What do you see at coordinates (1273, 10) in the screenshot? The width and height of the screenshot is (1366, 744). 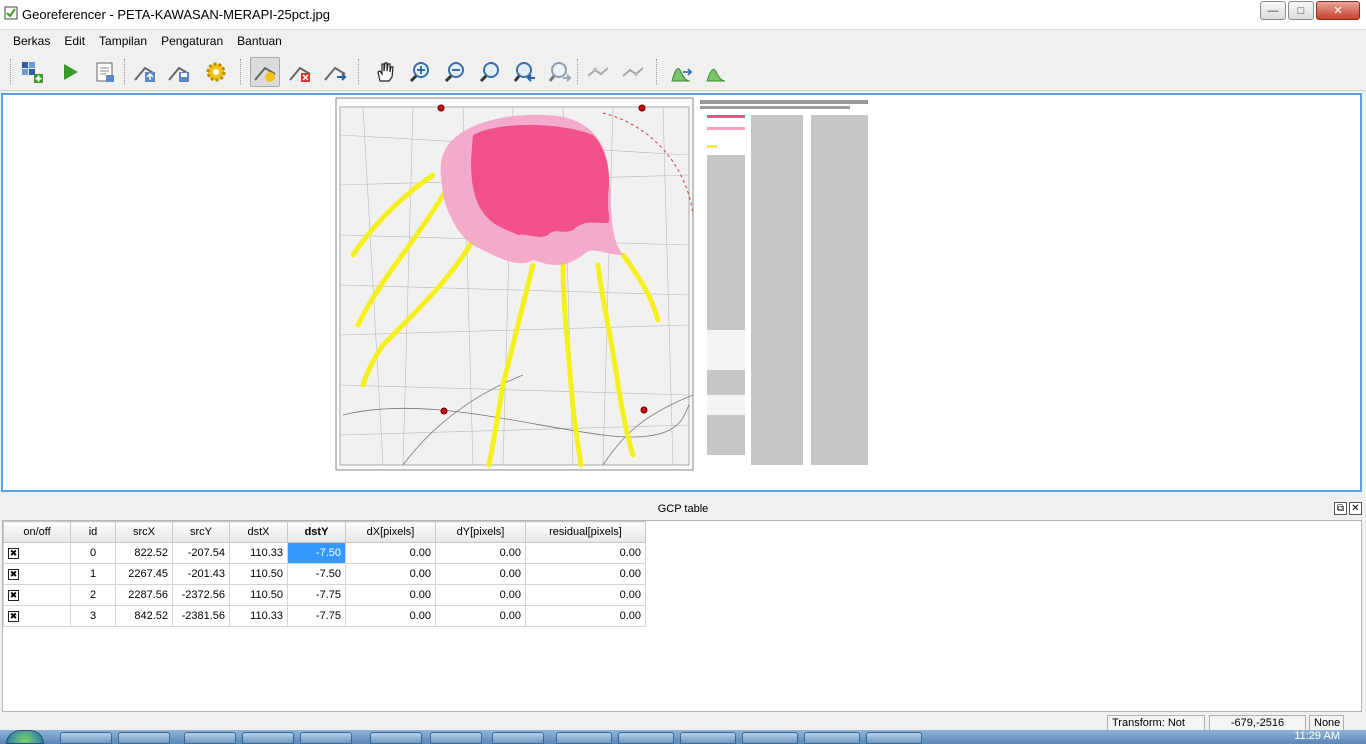 I see `minimize-button: —` at bounding box center [1273, 10].